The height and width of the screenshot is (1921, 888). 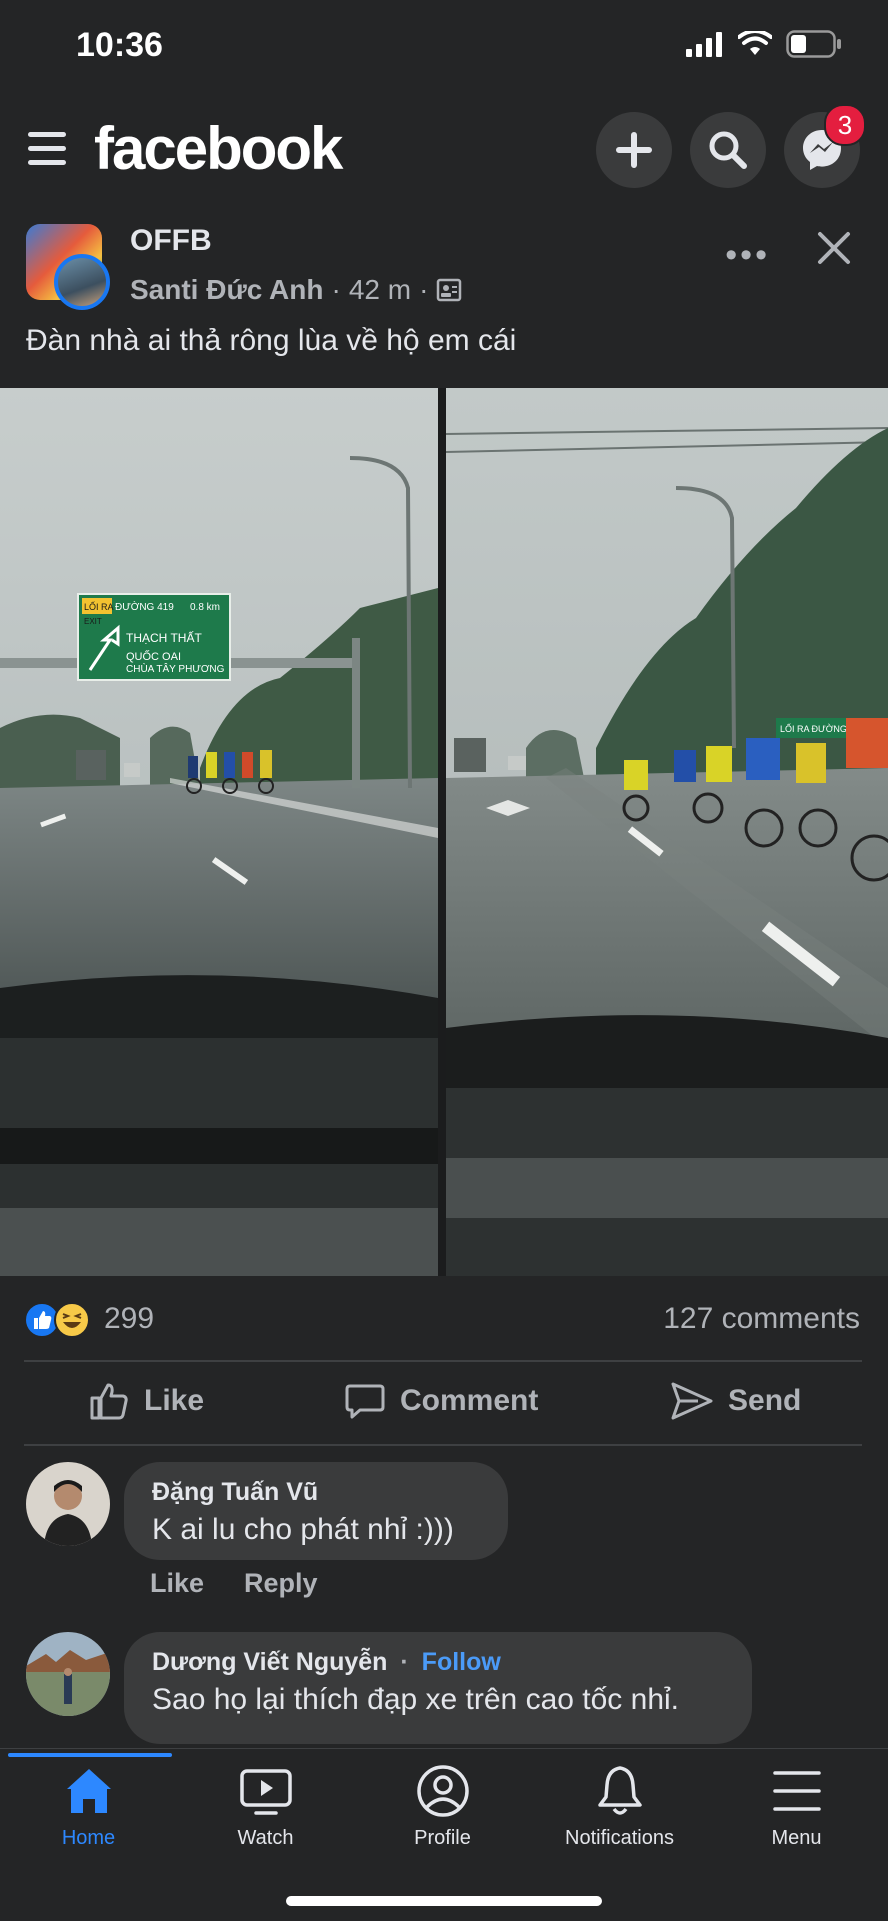 I want to click on sign-dest1: THẠCH THẤT, so click(x=164, y=637).